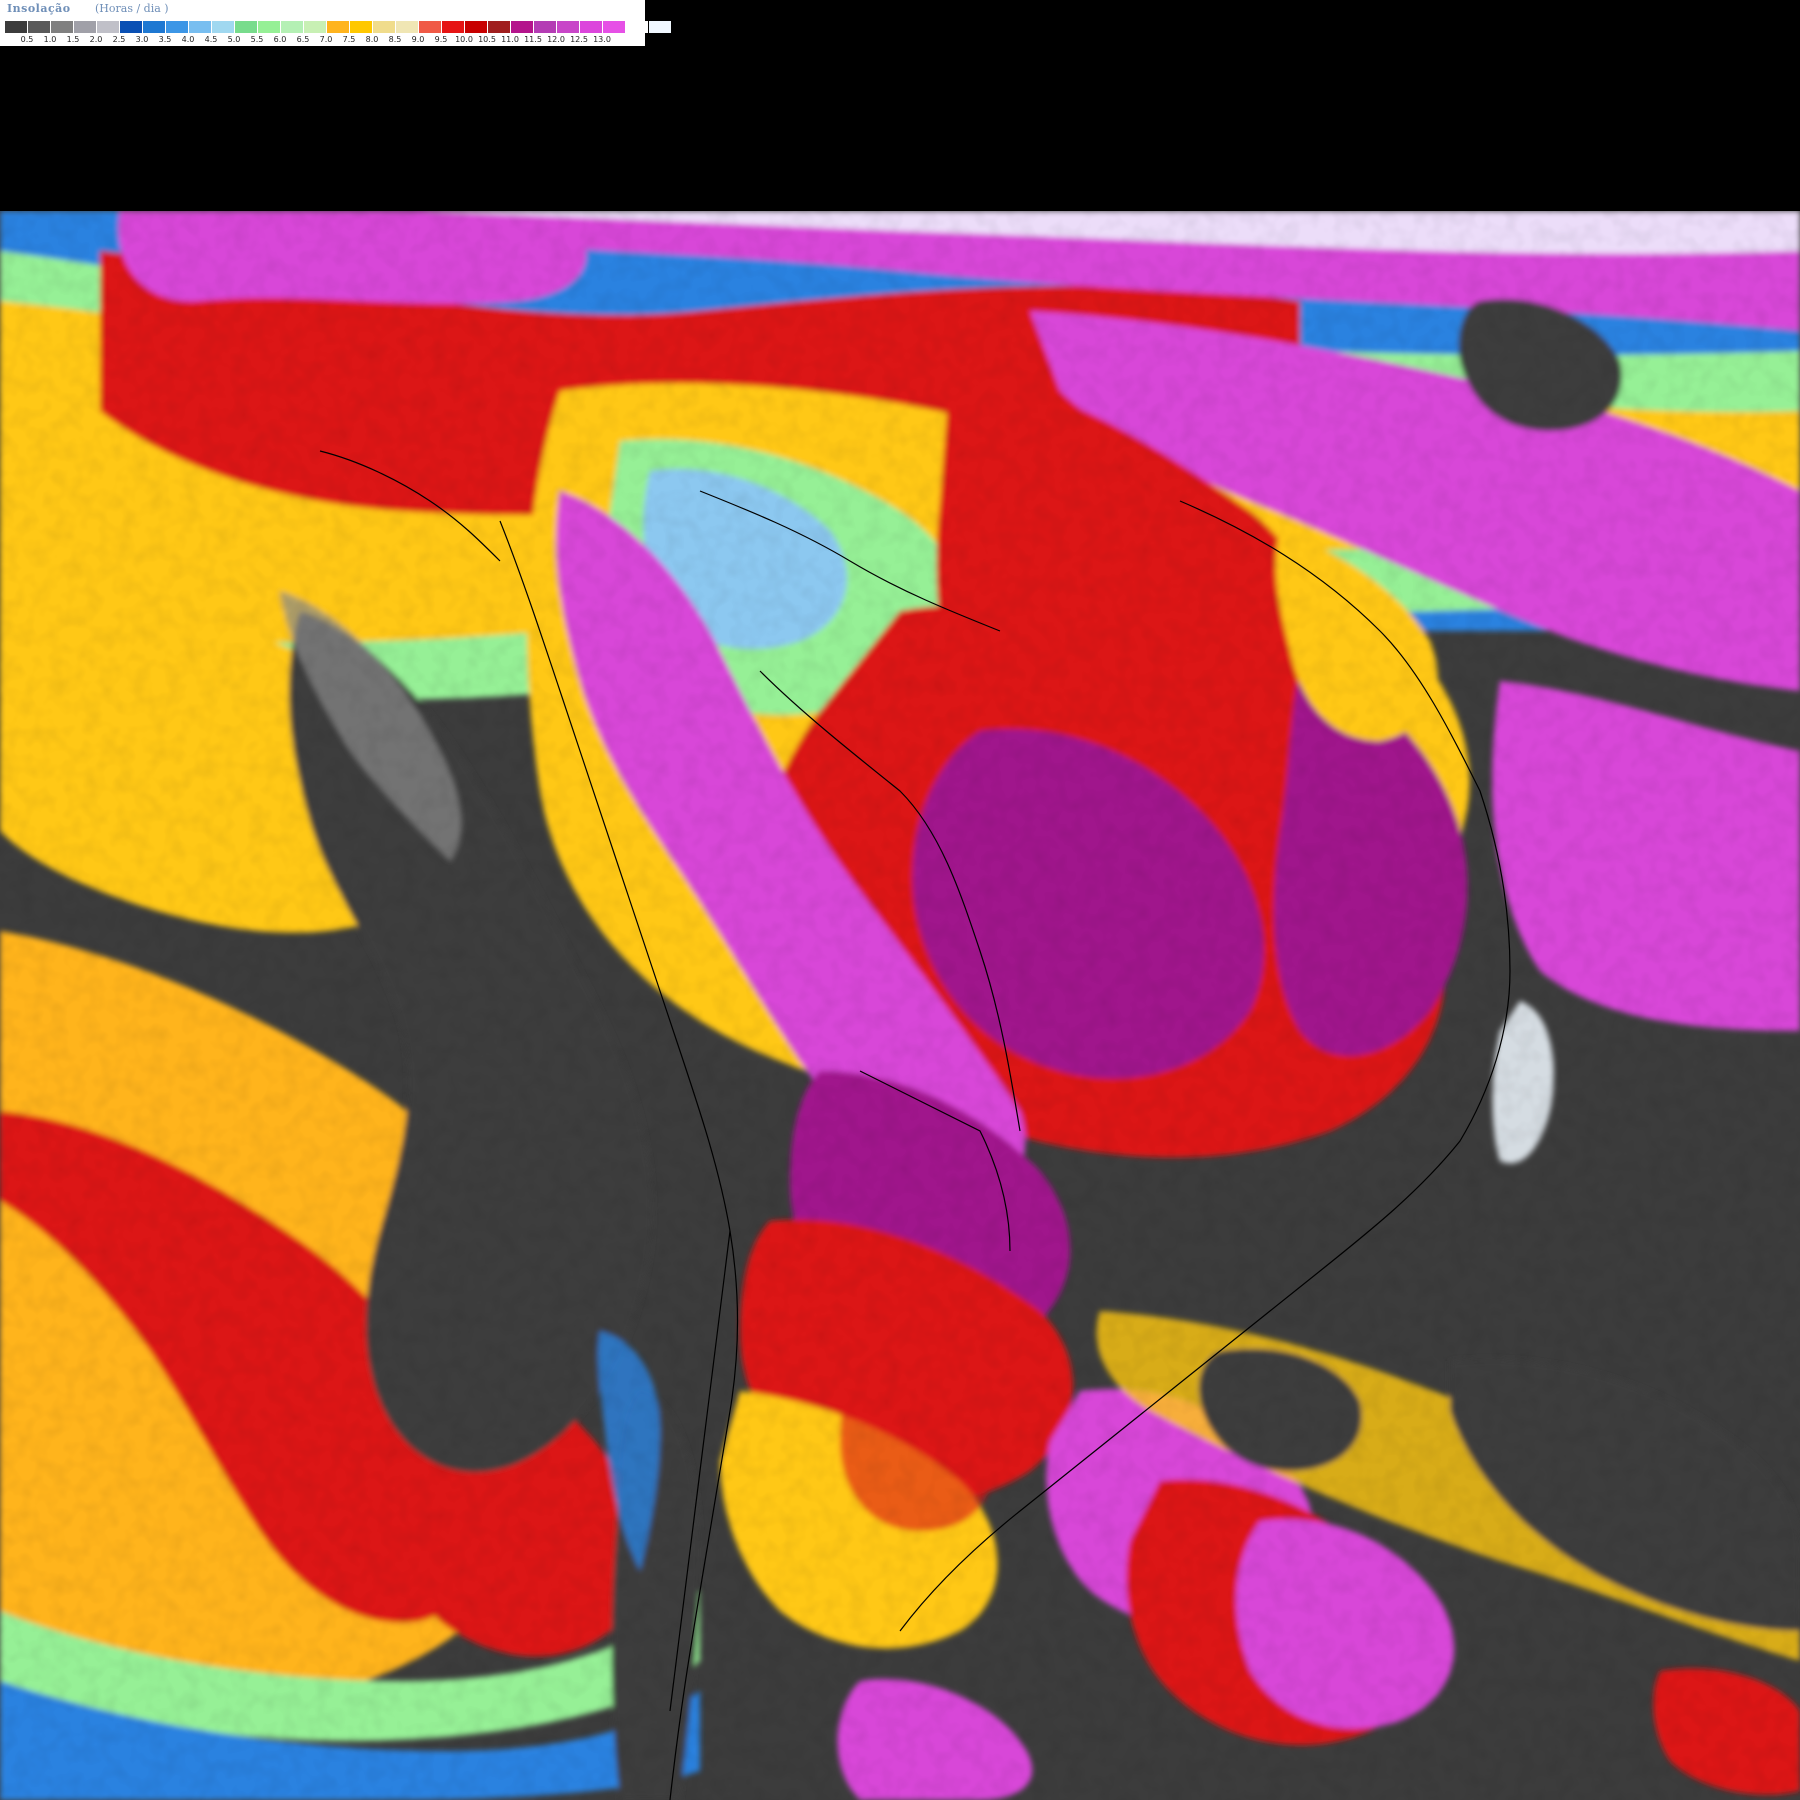  What do you see at coordinates (165, 39) in the screenshot?
I see `legend-tick-label: 3.5` at bounding box center [165, 39].